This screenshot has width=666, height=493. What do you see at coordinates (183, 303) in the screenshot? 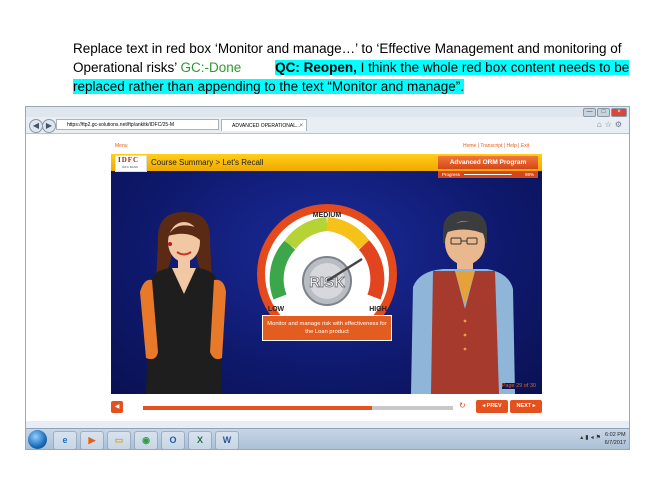
I see `woman-character` at bounding box center [183, 303].